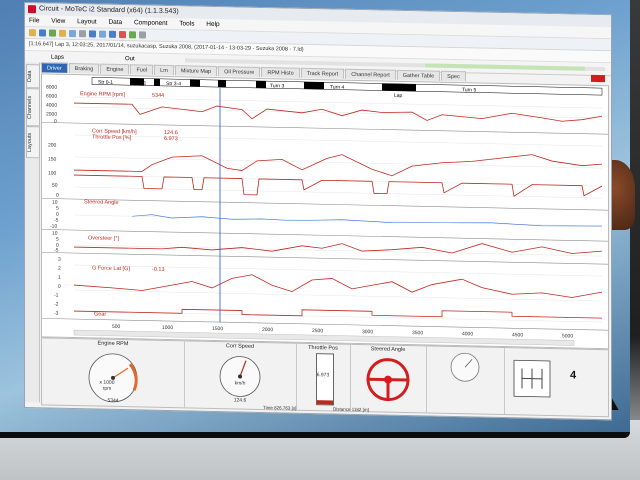 Image resolution: width=640 pixels, height=480 pixels. What do you see at coordinates (56, 251) in the screenshot?
I see `oversteer-tick: -5` at bounding box center [56, 251].